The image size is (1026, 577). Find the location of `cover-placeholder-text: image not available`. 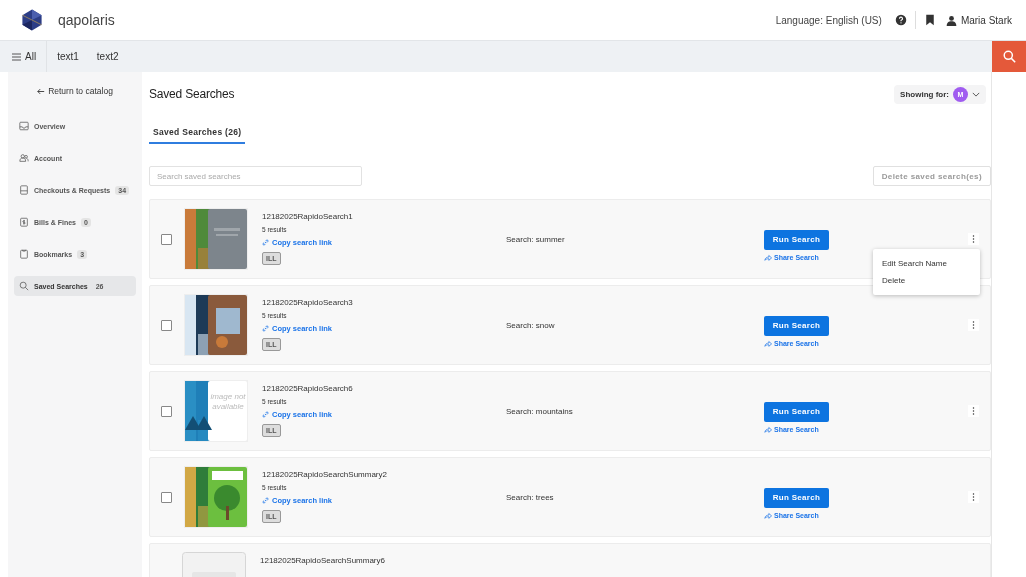

cover-placeholder-text: image not available is located at coordinates (228, 402).